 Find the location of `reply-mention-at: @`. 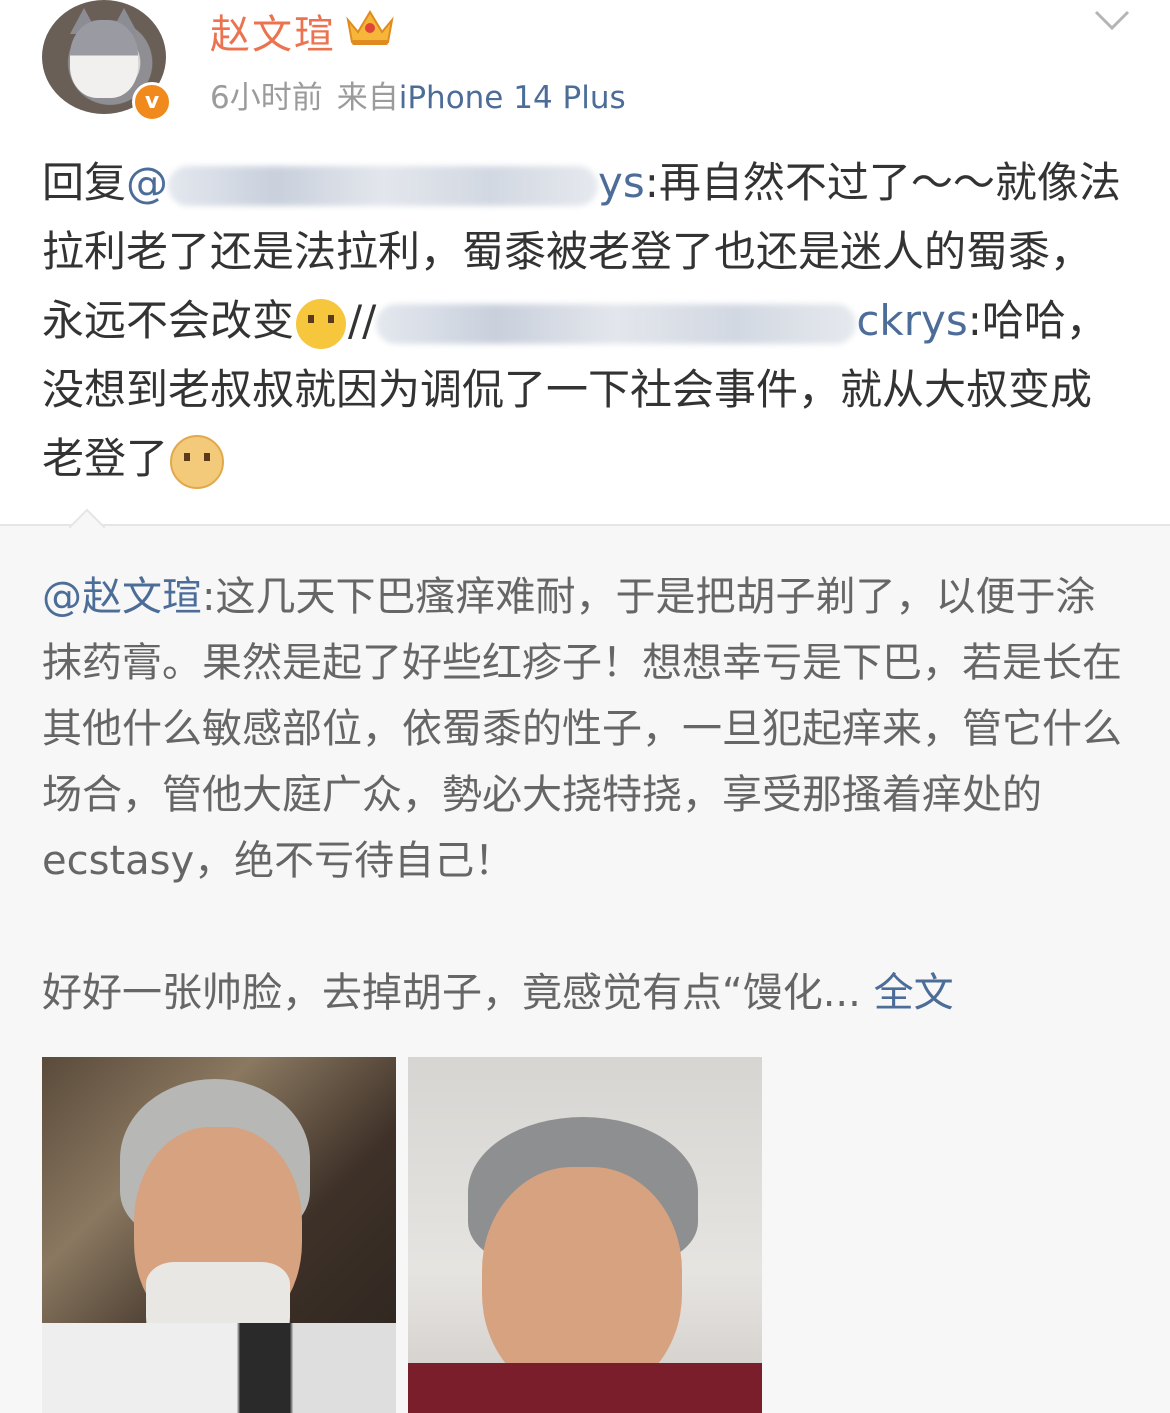

reply-mention-at: @ is located at coordinates (147, 182).